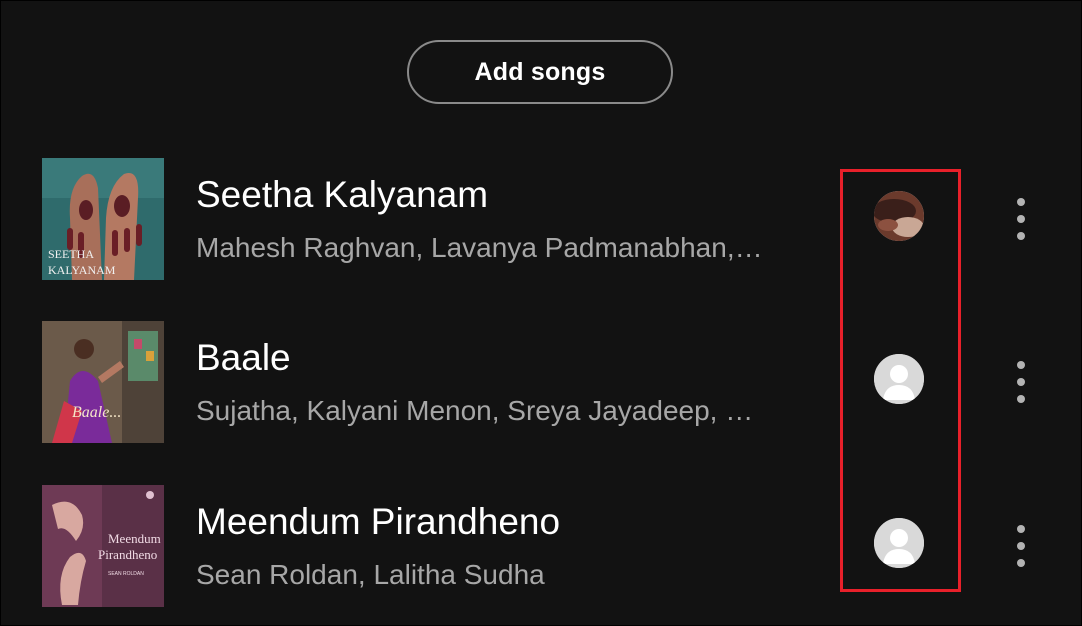 This screenshot has width=1082, height=626. Describe the element at coordinates (126, 574) in the screenshot. I see `cover-text: SEAN ROLDAN` at that location.